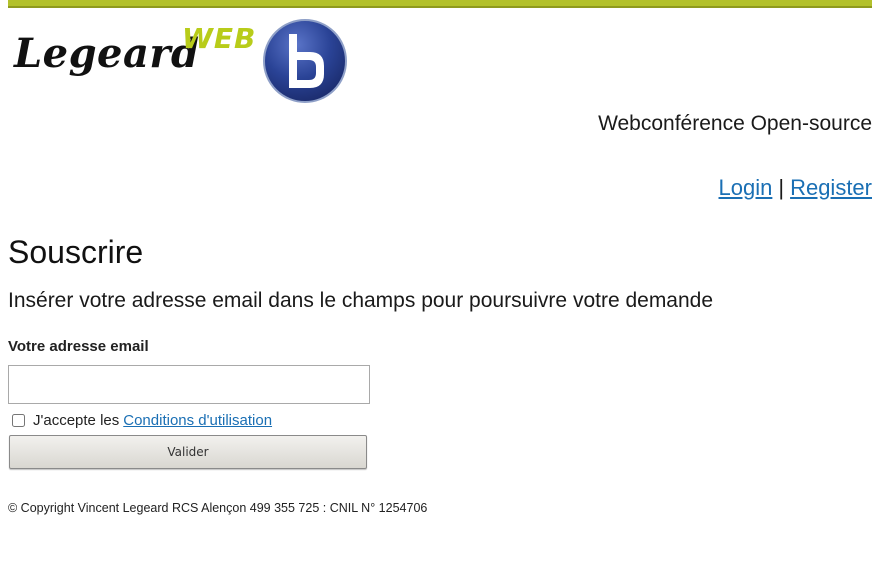 This screenshot has width=884, height=576. What do you see at coordinates (219, 38) in the screenshot?
I see `logo-web-text: WEB` at bounding box center [219, 38].